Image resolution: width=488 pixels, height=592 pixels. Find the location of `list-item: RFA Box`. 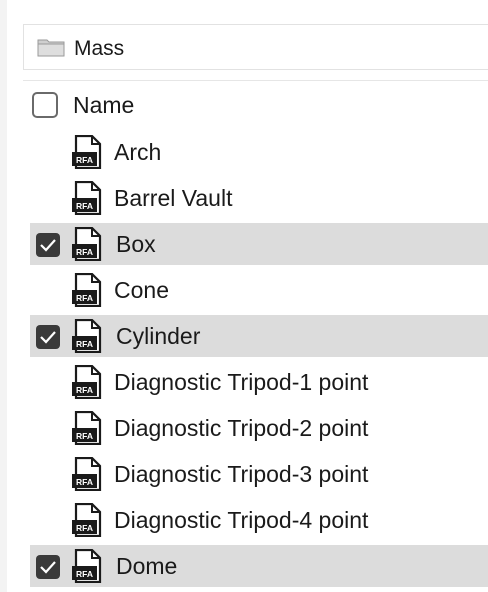

list-item: RFA Box is located at coordinates (259, 244).